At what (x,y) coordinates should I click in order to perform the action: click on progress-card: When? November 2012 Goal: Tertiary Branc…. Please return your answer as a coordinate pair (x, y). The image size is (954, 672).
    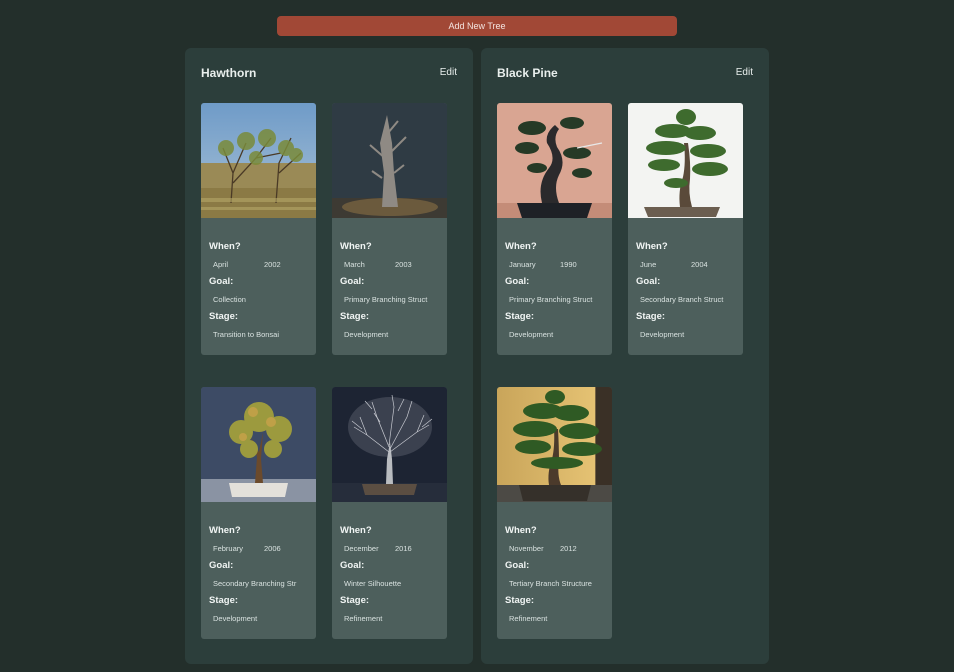
    Looking at the image, I should click on (554, 513).